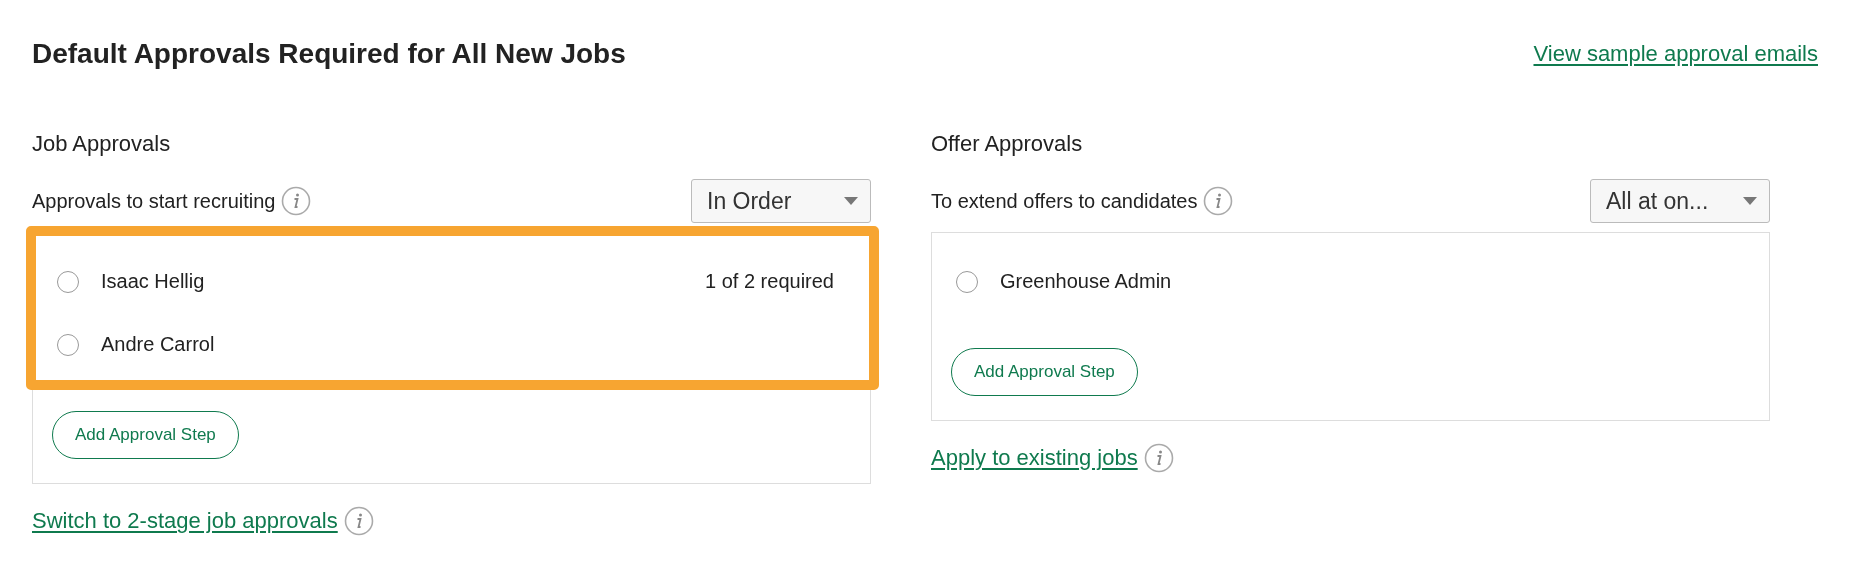 The height and width of the screenshot is (570, 1868). I want to click on required-count: 1 of 2 required, so click(769, 281).